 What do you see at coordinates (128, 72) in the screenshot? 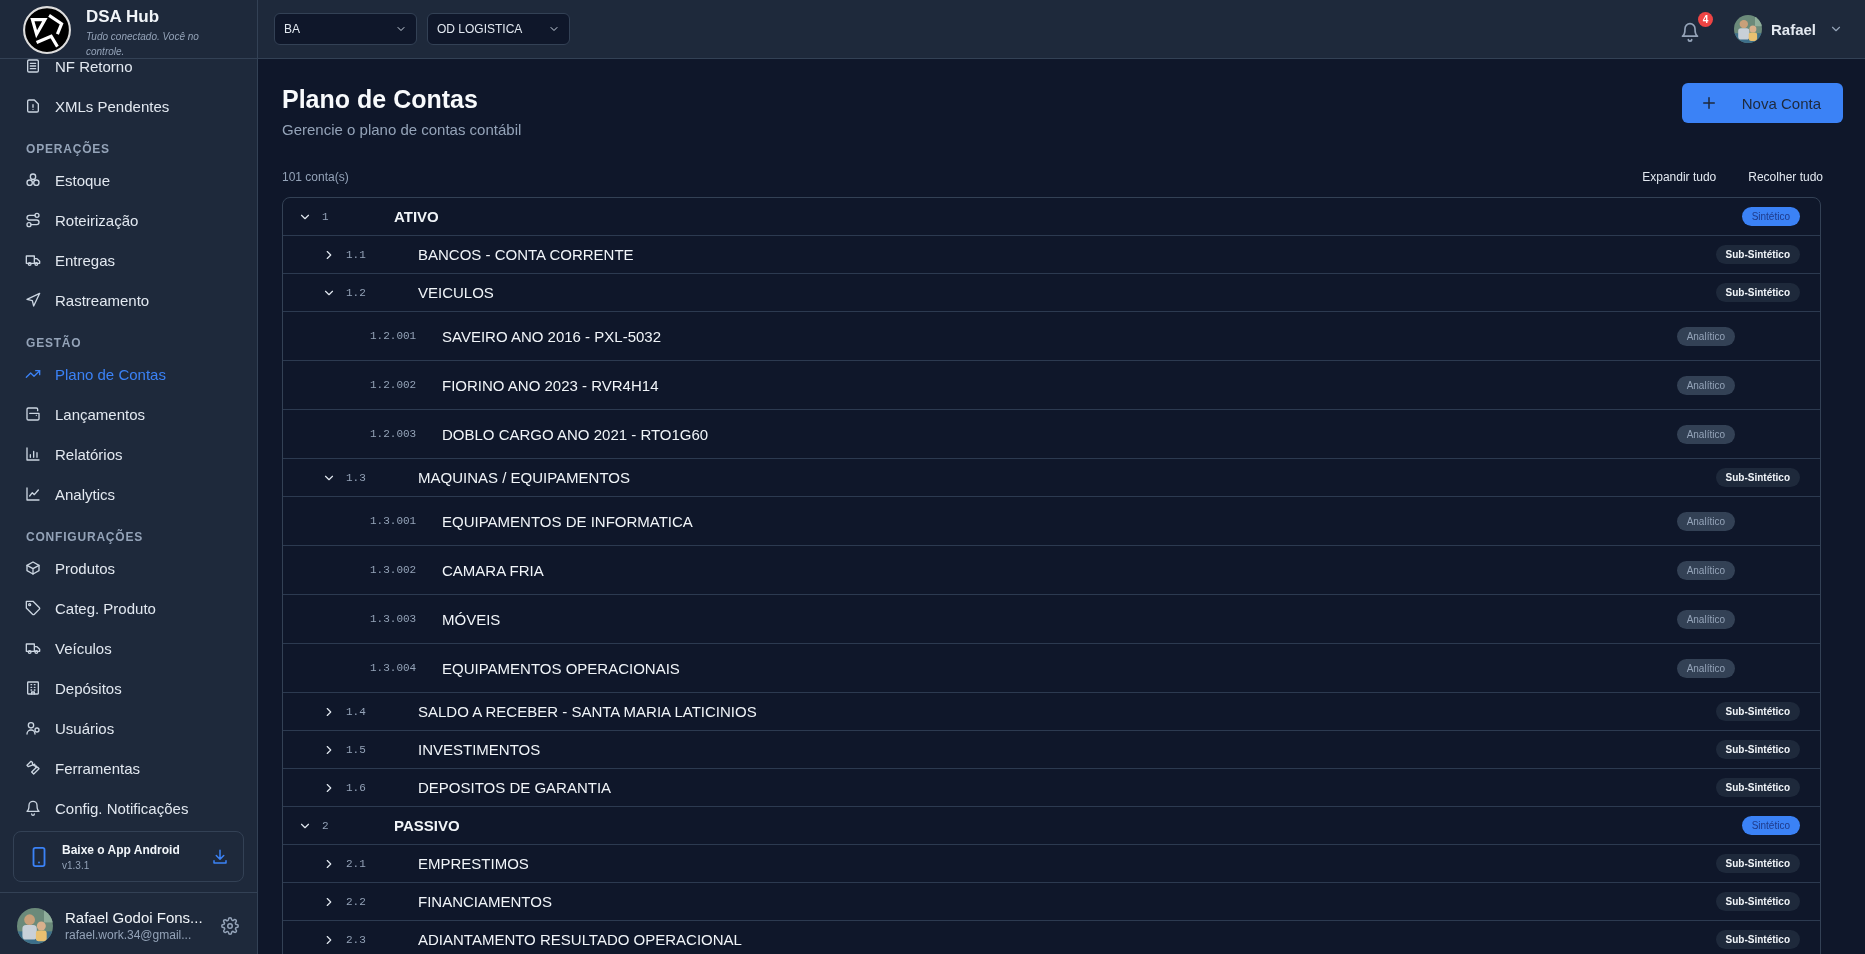
I see `sidebar-item: NF Retorno` at bounding box center [128, 72].